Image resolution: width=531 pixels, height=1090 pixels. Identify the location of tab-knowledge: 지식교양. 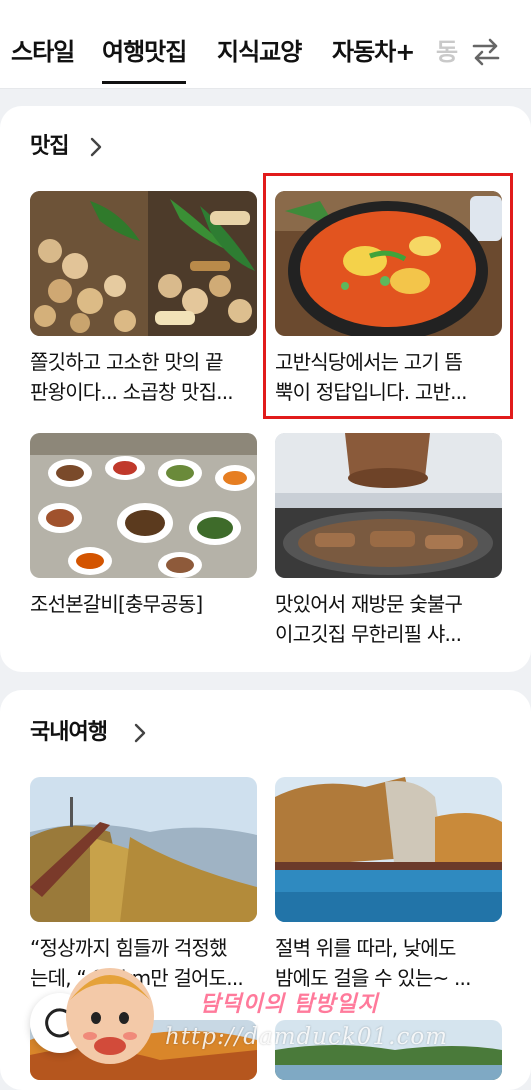
(259, 52).